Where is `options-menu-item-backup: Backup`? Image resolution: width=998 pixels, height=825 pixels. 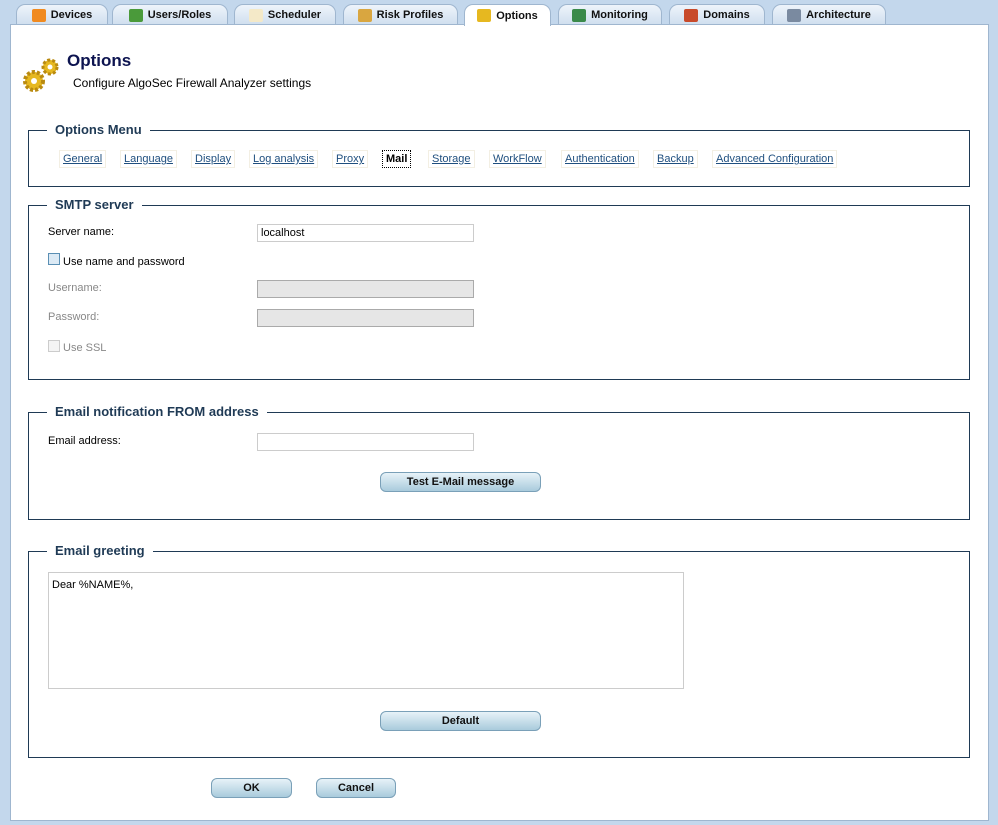 options-menu-item-backup: Backup is located at coordinates (675, 159).